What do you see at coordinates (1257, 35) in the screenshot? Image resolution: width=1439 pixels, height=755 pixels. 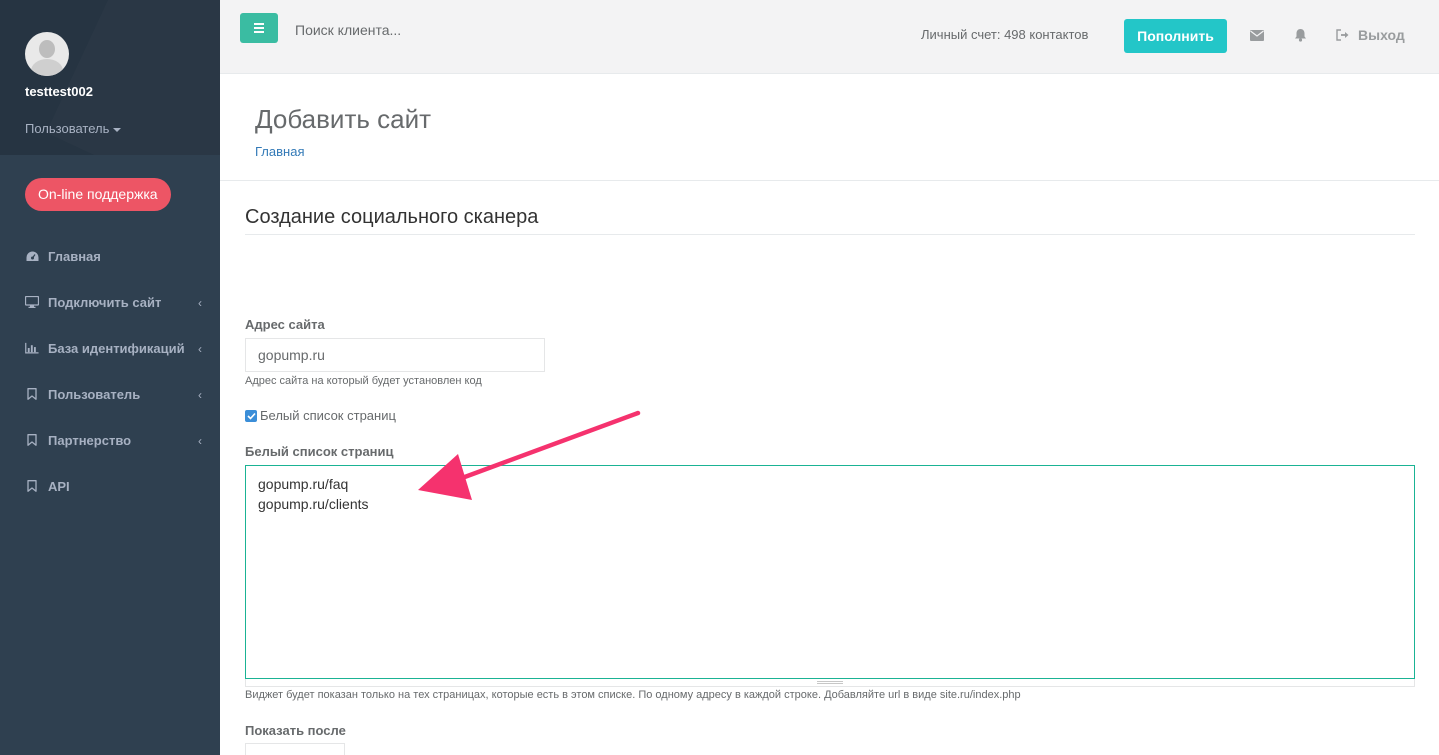 I see `envelope-icon` at bounding box center [1257, 35].